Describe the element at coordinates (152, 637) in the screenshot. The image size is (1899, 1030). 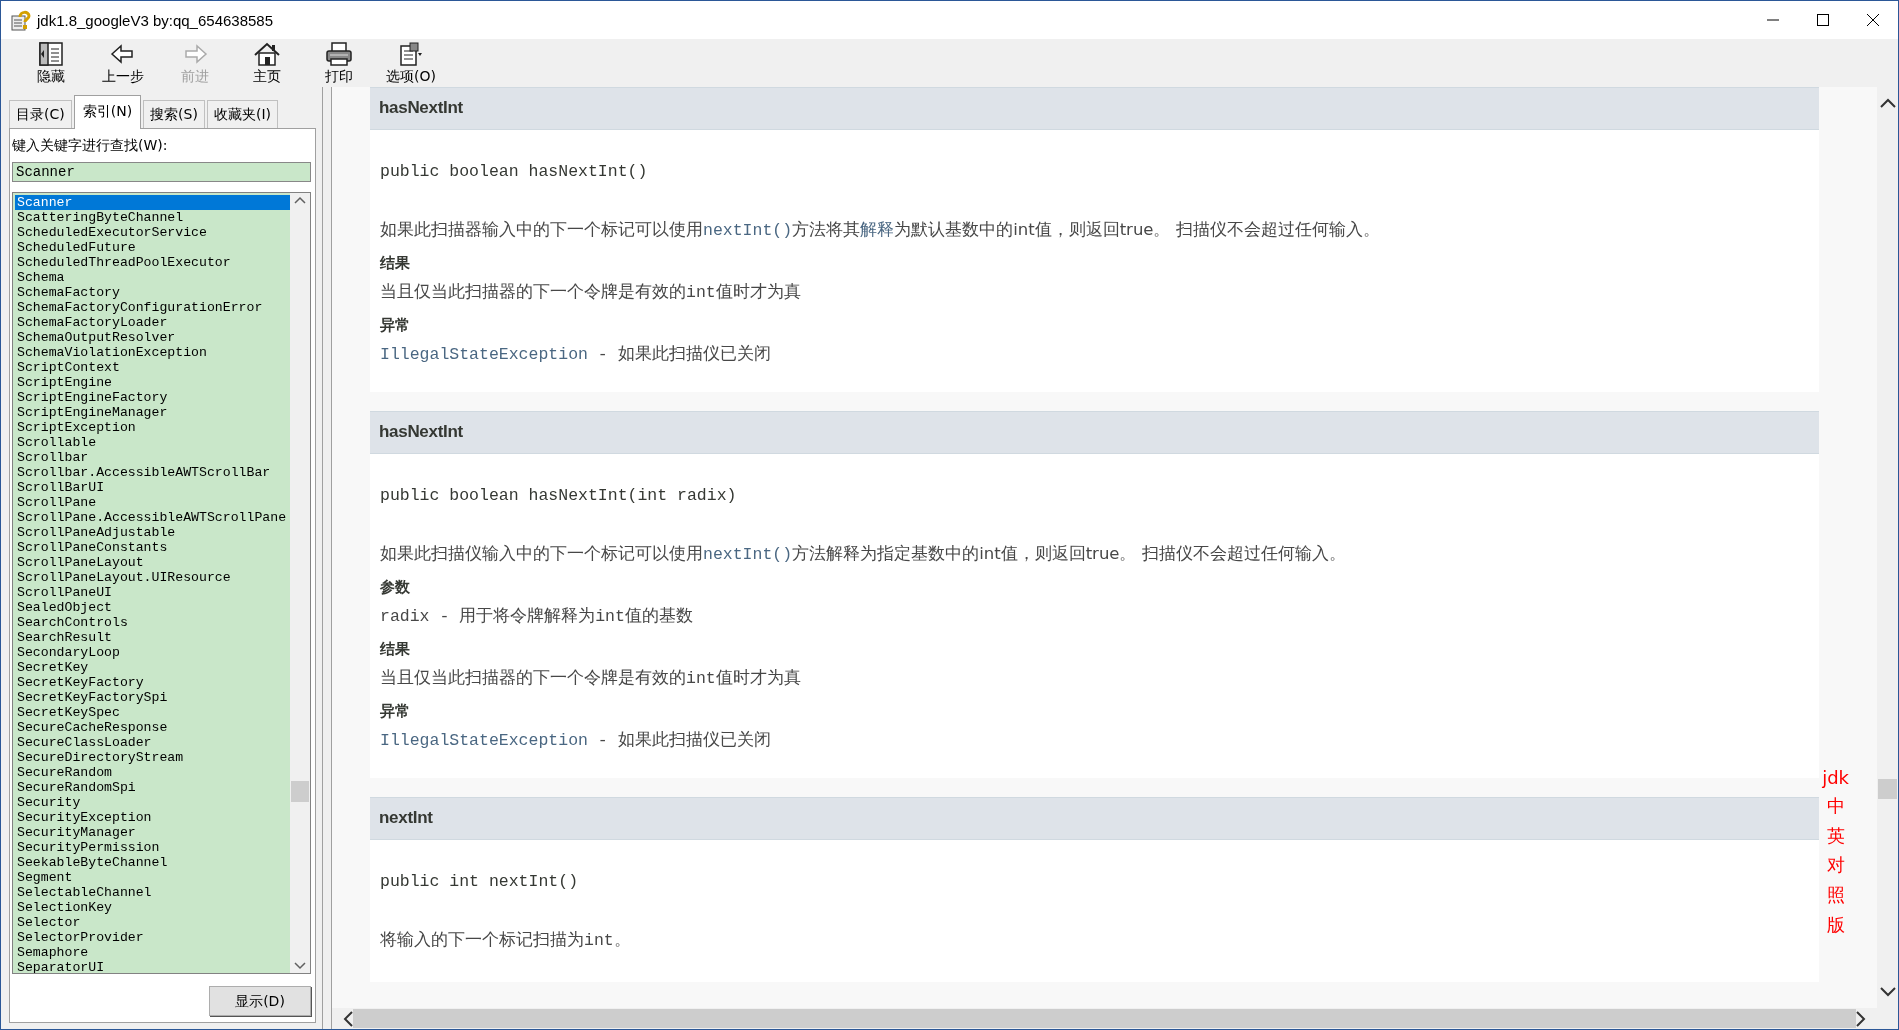
I see `index-item: SearchResult` at that location.